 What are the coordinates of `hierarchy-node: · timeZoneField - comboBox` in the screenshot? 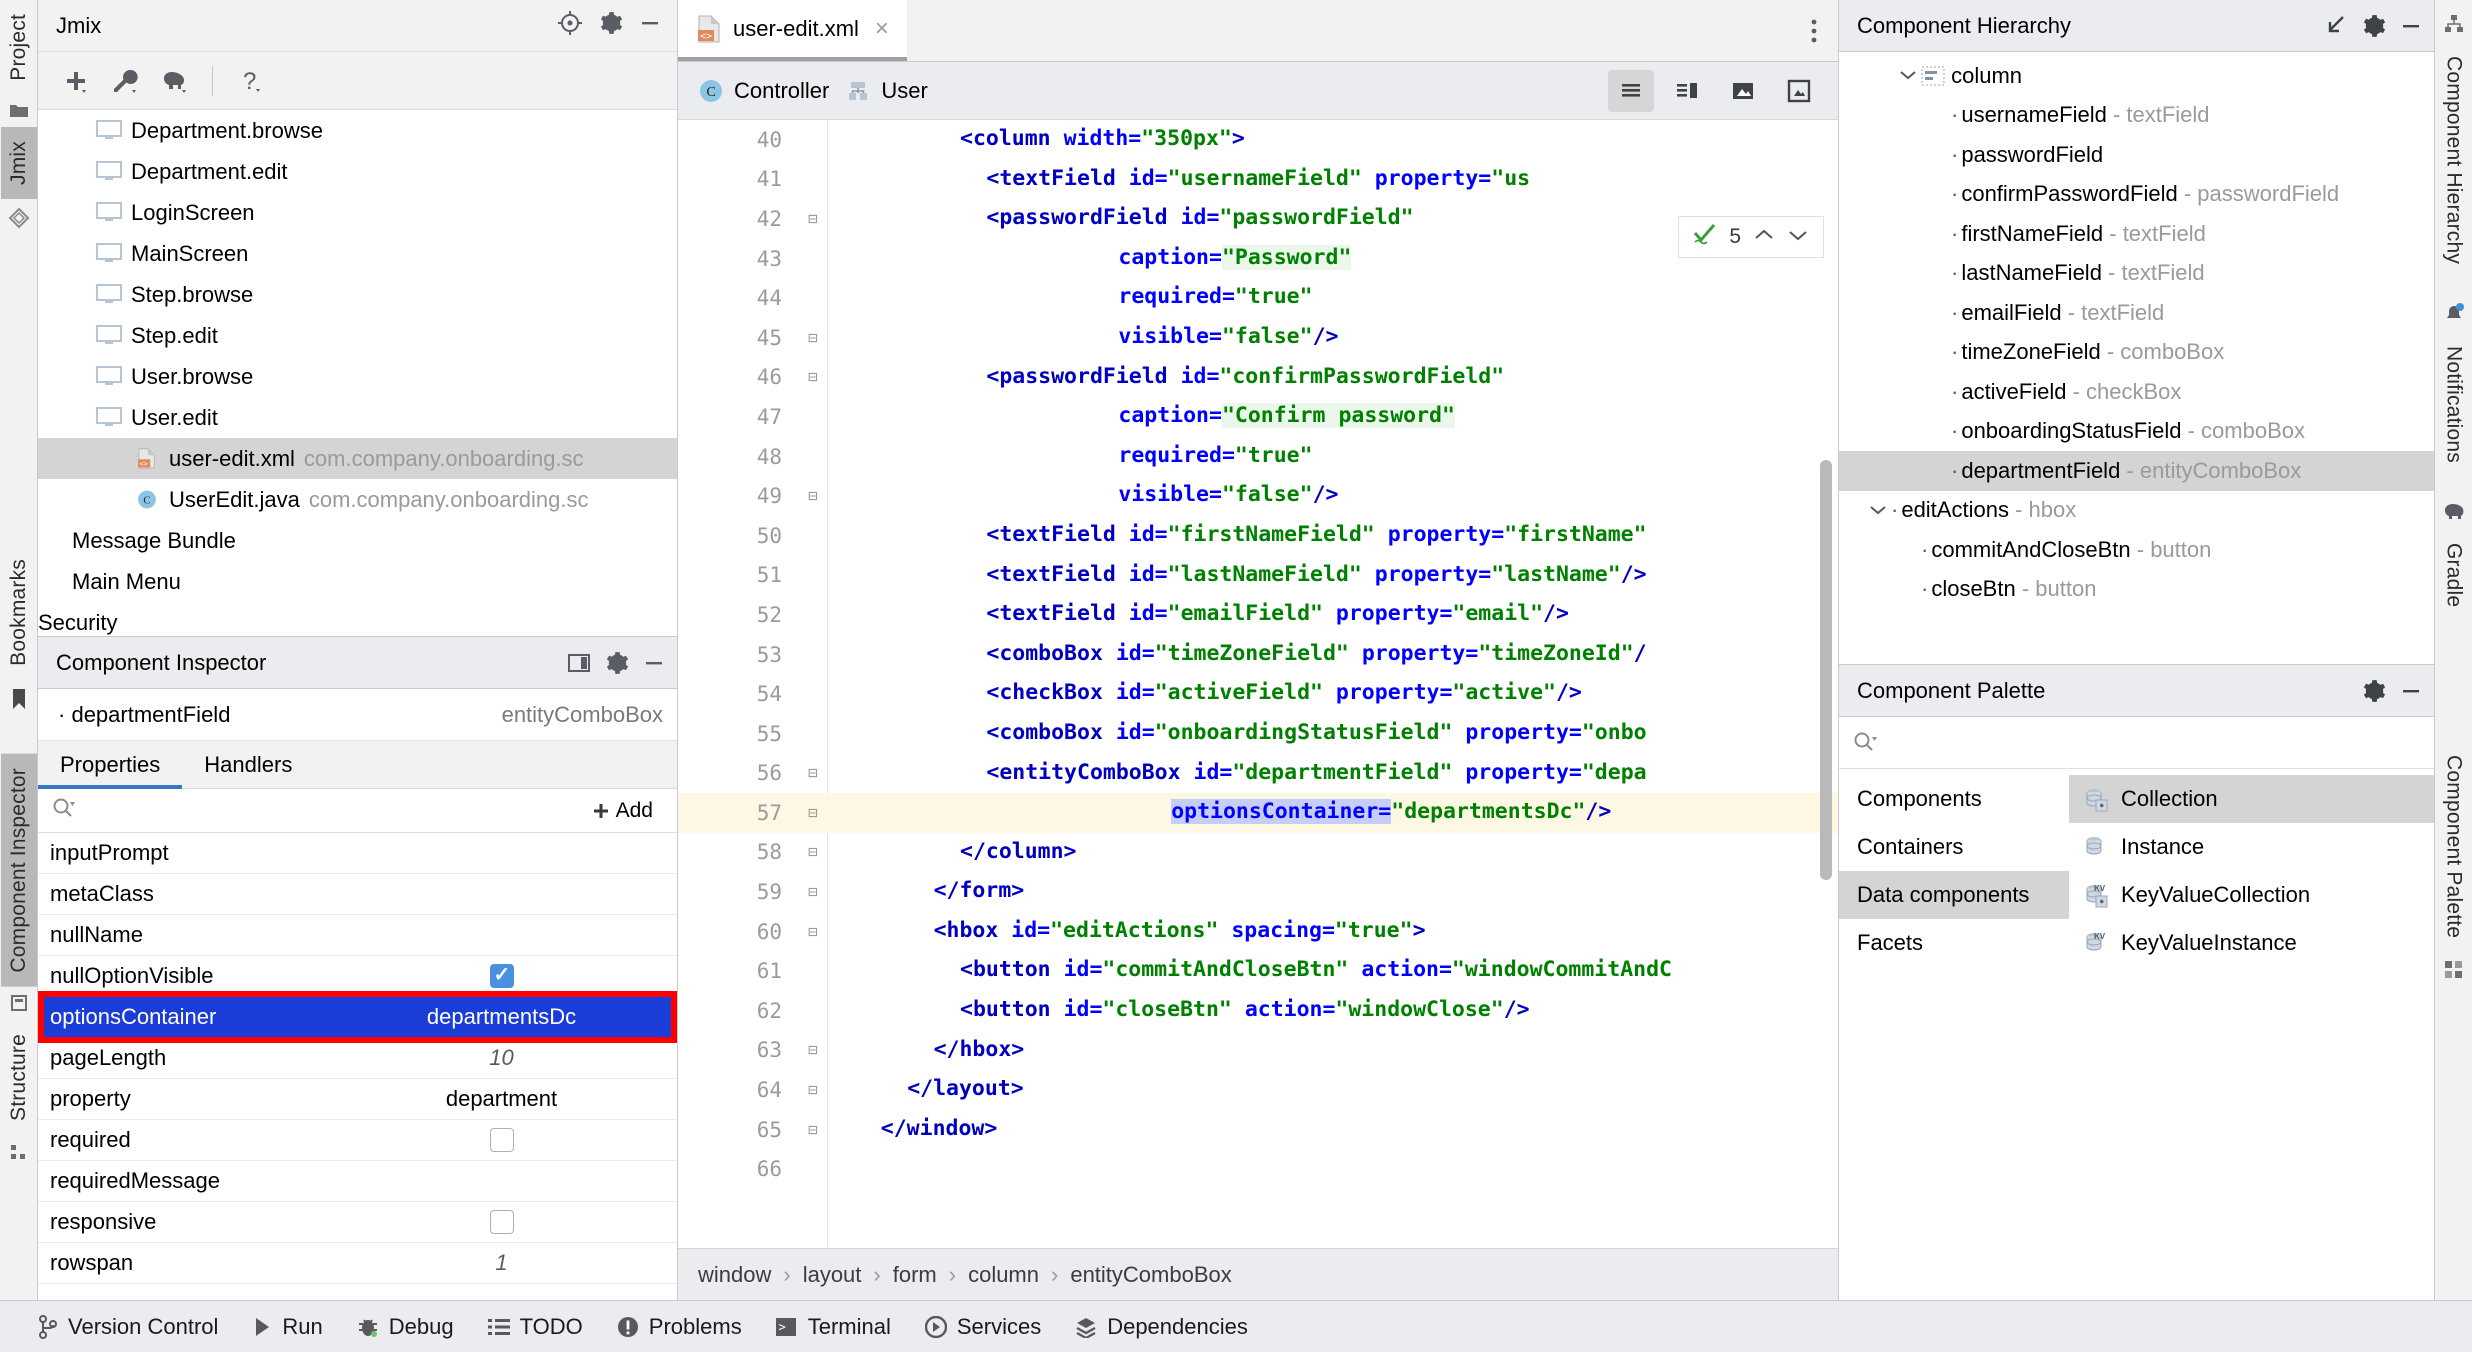 It's located at (2136, 353).